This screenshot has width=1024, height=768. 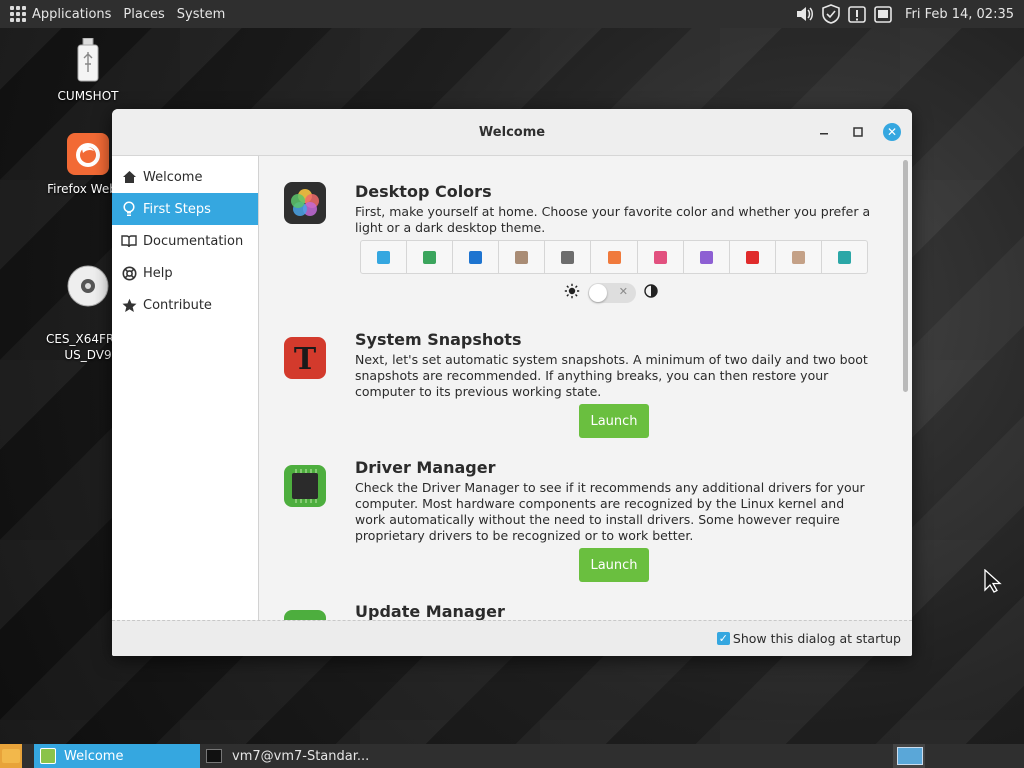 I want to click on places-menu: Places, so click(x=143, y=14).